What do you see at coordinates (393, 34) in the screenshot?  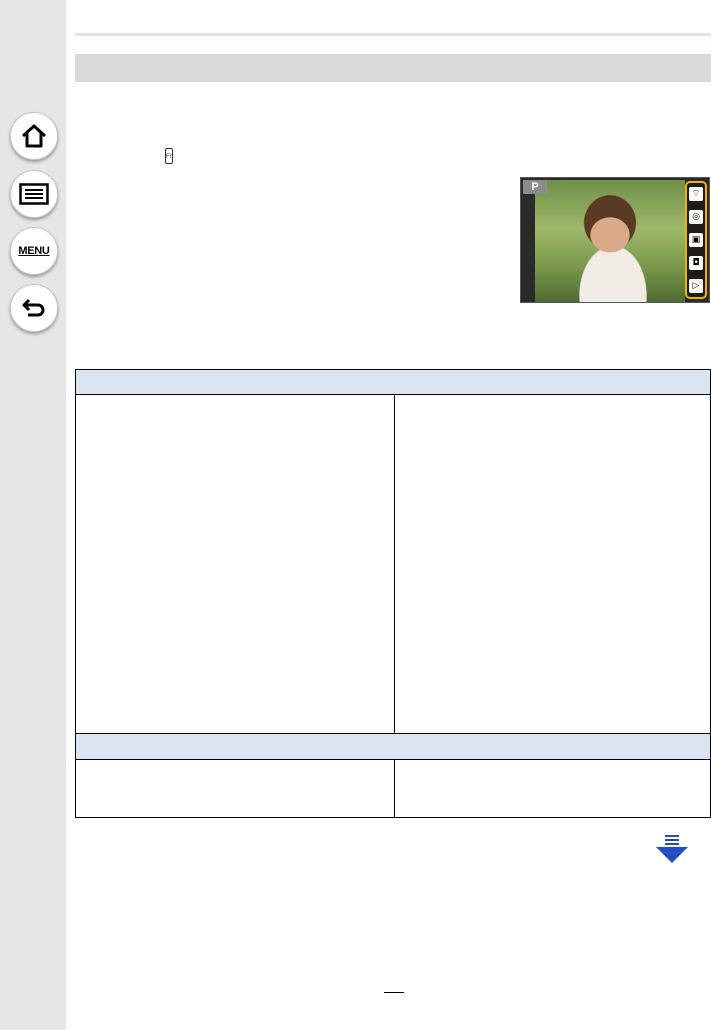 I see `header-rule` at bounding box center [393, 34].